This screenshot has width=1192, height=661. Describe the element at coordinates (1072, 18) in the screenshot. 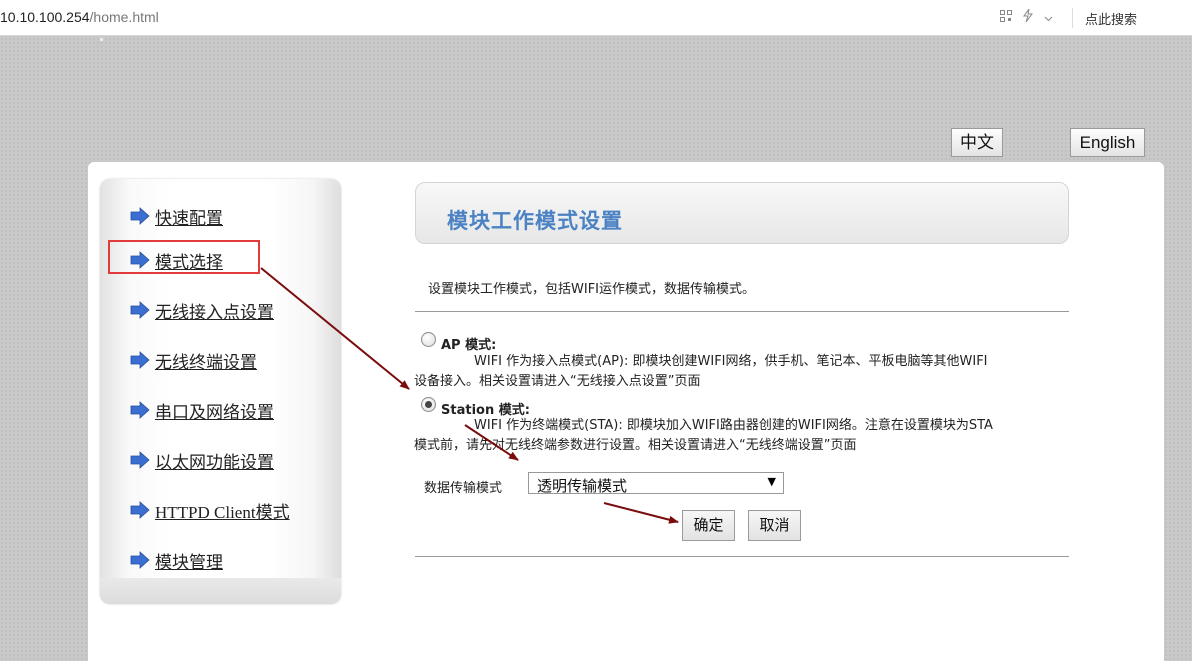

I see `address-bar-divider` at that location.